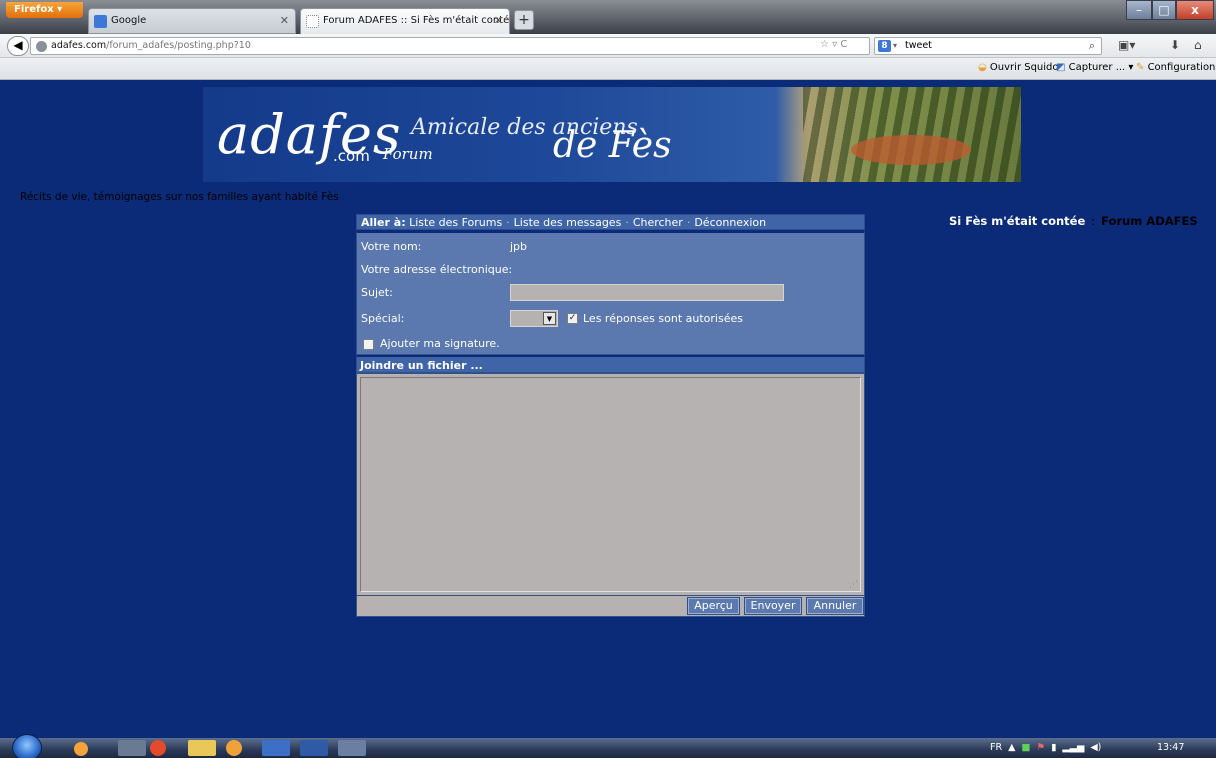 This screenshot has height=758, width=1216. What do you see at coordinates (534, 318) in the screenshot?
I see `special-select: ▼` at bounding box center [534, 318].